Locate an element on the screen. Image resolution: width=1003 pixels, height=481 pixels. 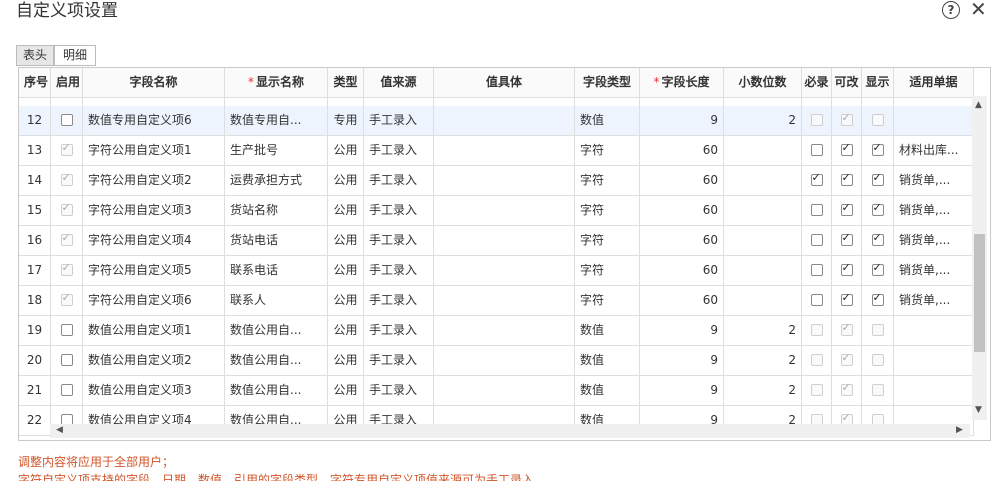
cell-display-name: 运费承担方式 is located at coordinates (276, 181).